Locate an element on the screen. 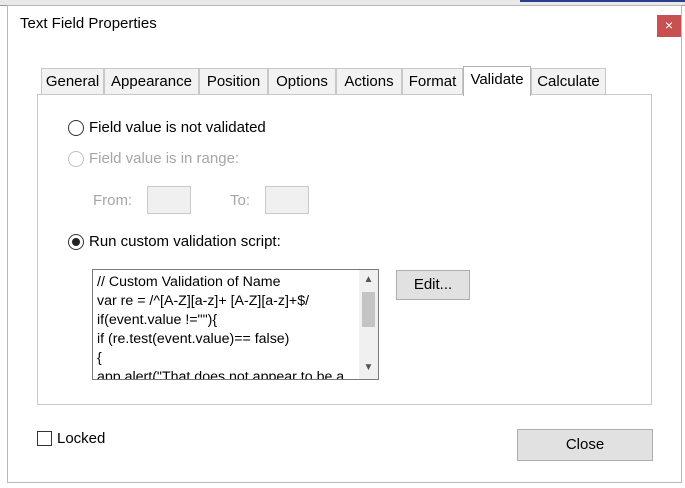 This screenshot has width=685, height=488. tab-calculate: Calculate is located at coordinates (568, 81).